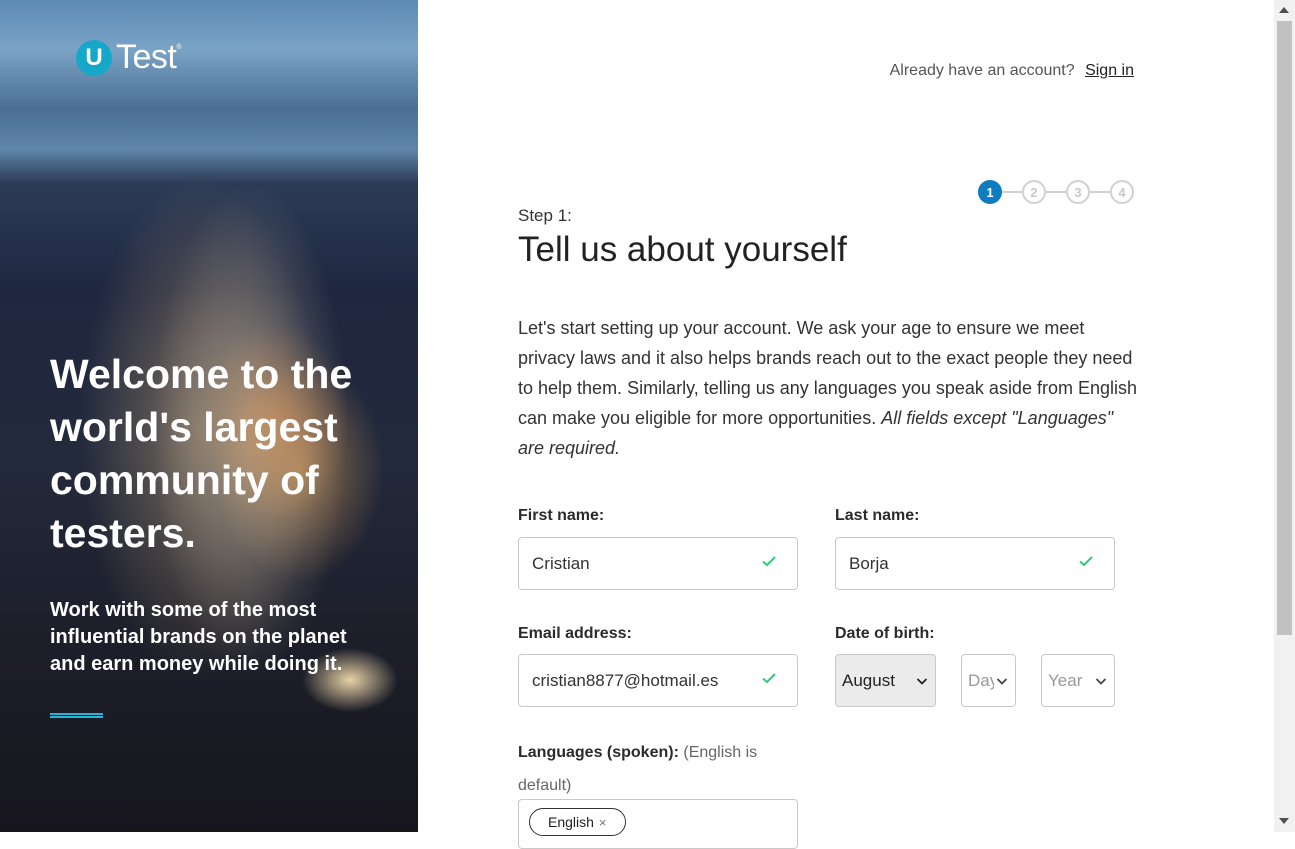 The image size is (1295, 849). Describe the element at coordinates (1122, 192) in the screenshot. I see `step-4: 4` at that location.